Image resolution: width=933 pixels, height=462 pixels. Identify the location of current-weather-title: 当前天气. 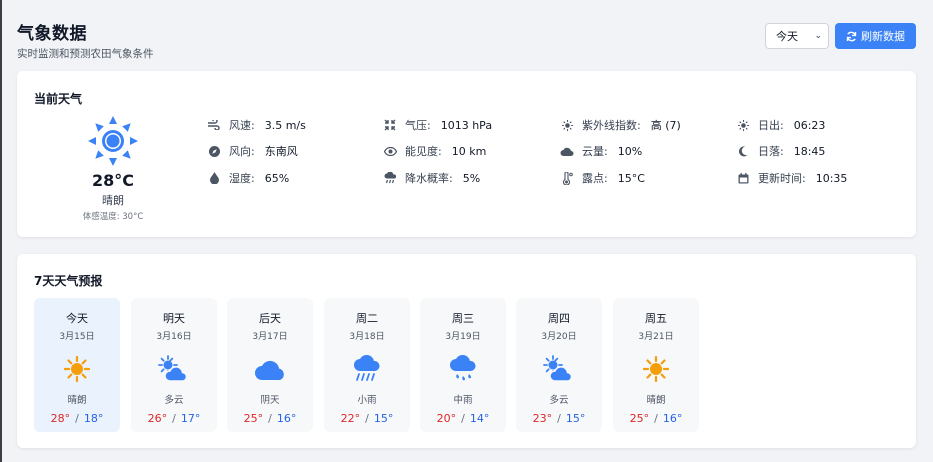
(58, 99).